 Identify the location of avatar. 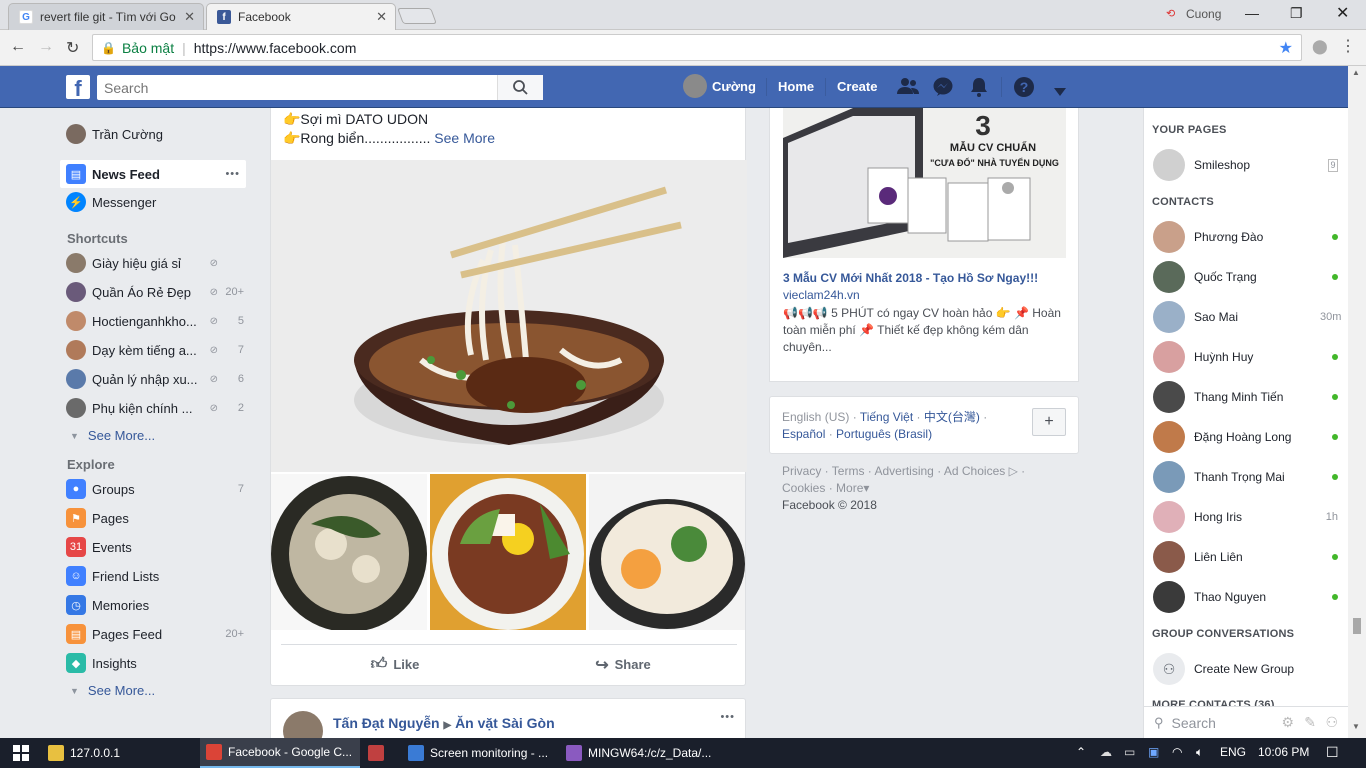
(303, 724).